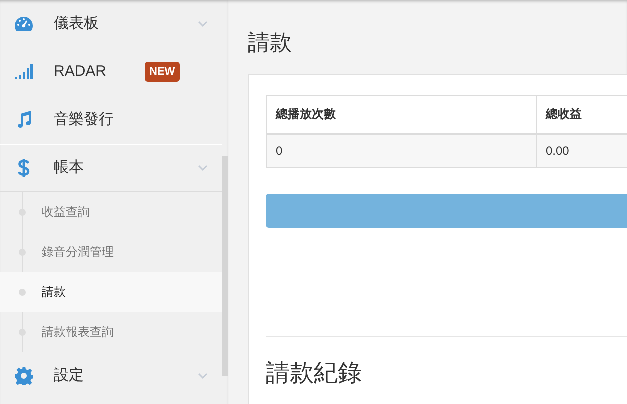 The image size is (627, 404). I want to click on dashboard-icon, so click(24, 24).